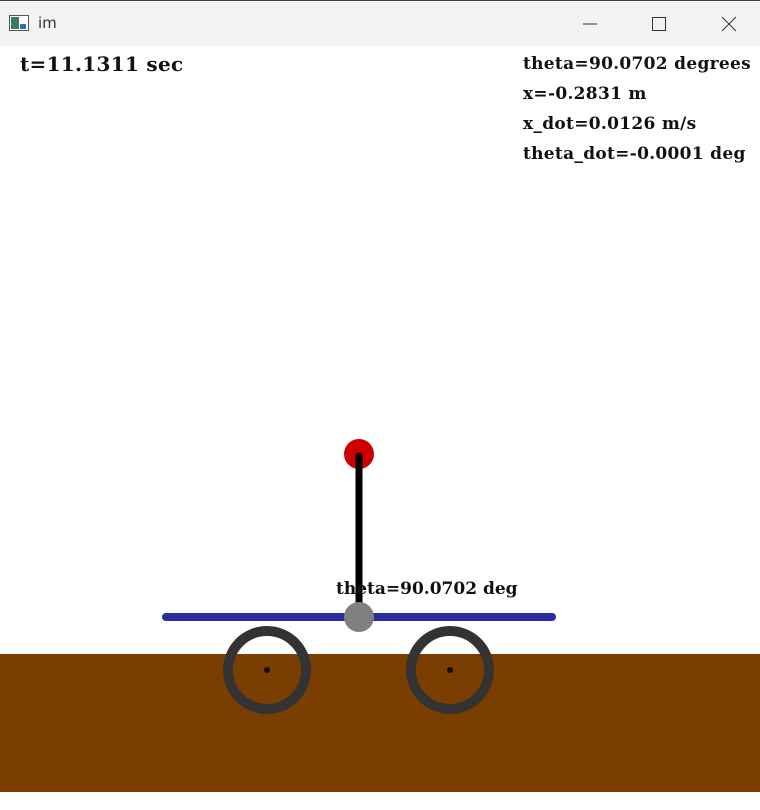 The height and width of the screenshot is (810, 760). I want to click on minimize-button, so click(590, 24).